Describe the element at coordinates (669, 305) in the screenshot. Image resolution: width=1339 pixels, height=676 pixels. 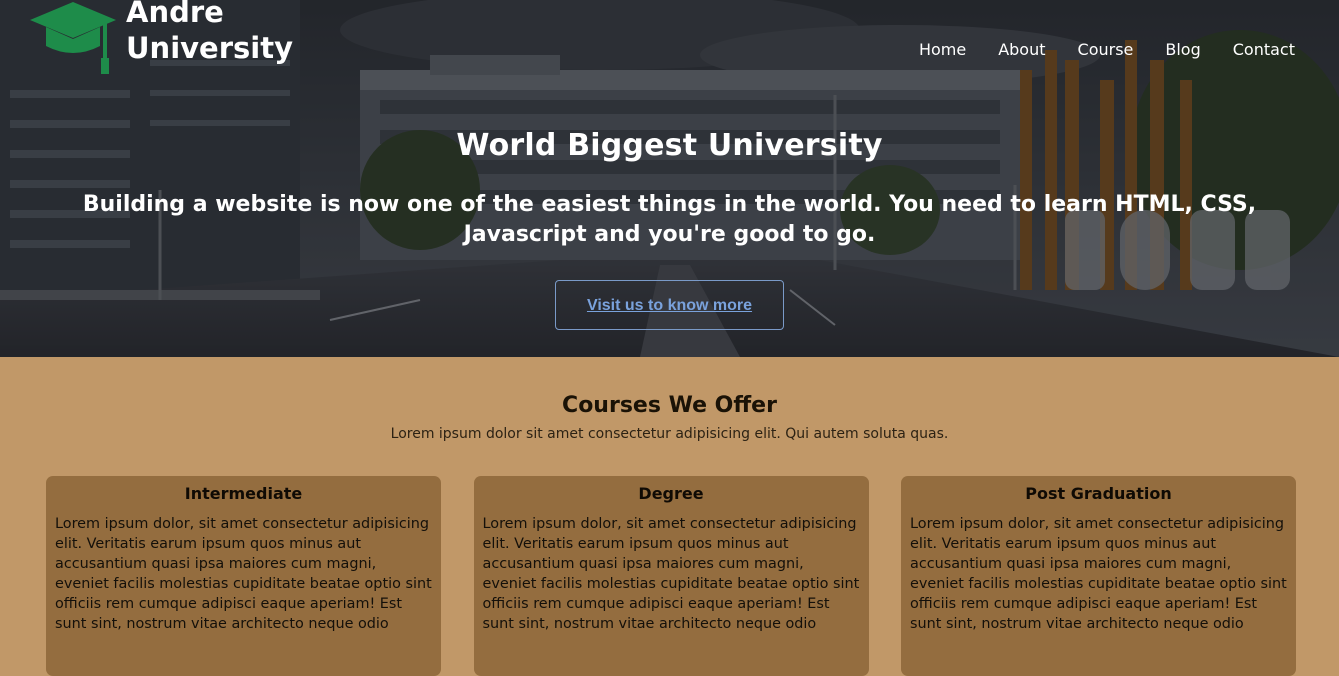
I see `visit-more-button: Visit us to know more` at that location.